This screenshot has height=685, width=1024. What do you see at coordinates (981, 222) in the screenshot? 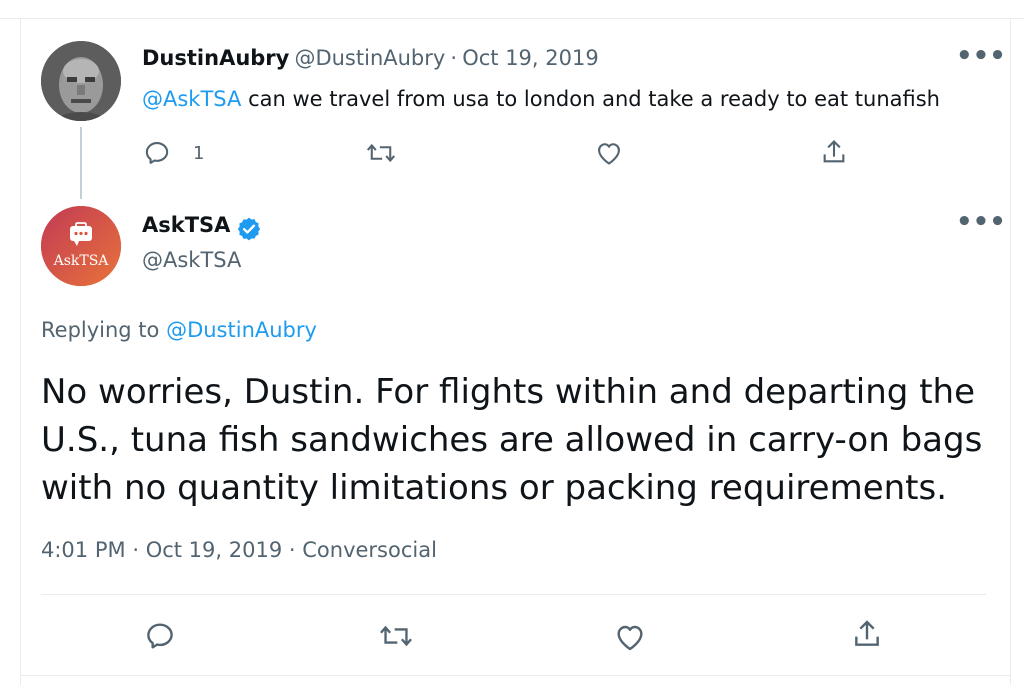
I see `tweet2-more-button: •••` at bounding box center [981, 222].